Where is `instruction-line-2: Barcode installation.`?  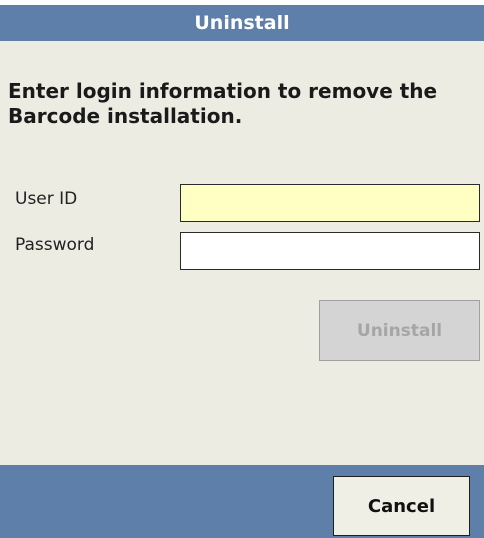 instruction-line-2: Barcode installation. is located at coordinates (125, 116).